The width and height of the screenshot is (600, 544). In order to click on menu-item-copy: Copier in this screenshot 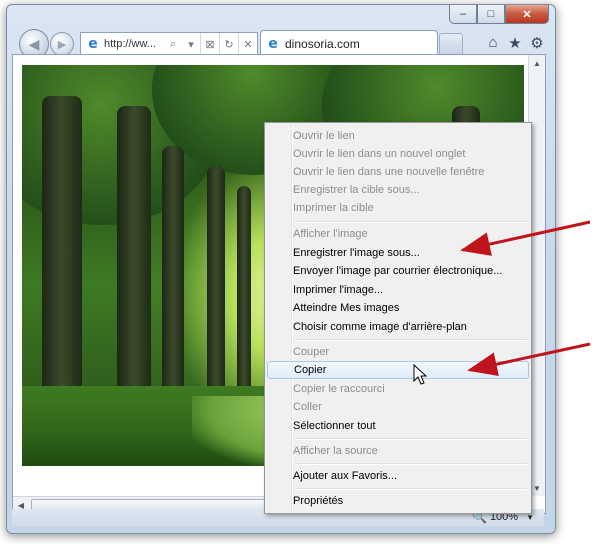, I will do `click(398, 370)`.